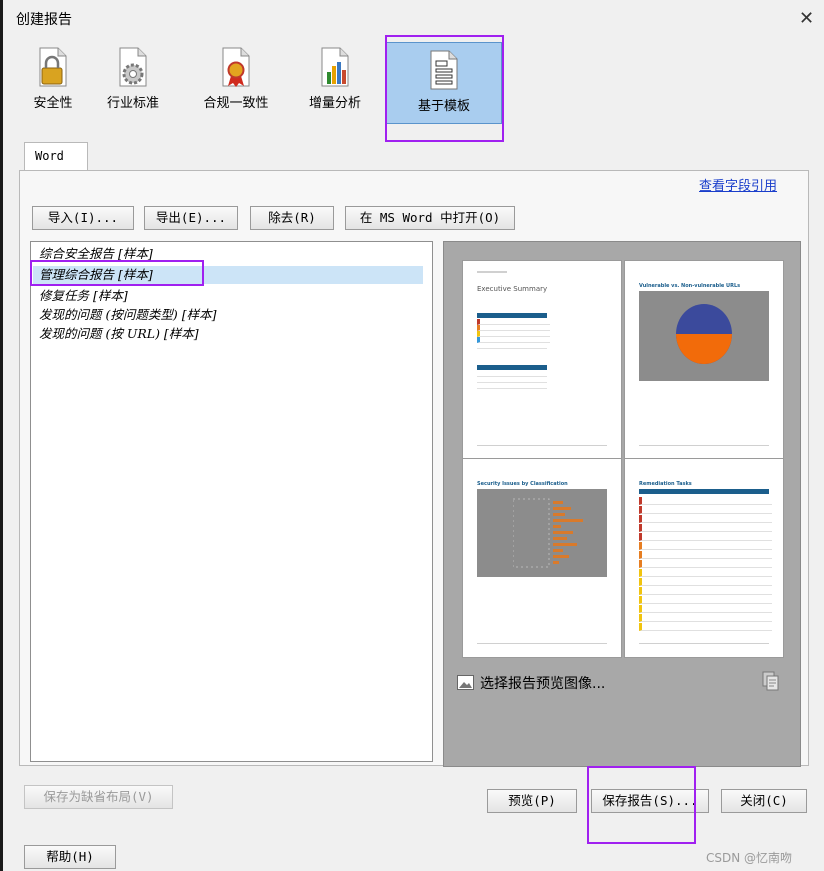 This screenshot has height=871, width=824. Describe the element at coordinates (764, 801) in the screenshot. I see `close-button: 关闭(C)` at that location.